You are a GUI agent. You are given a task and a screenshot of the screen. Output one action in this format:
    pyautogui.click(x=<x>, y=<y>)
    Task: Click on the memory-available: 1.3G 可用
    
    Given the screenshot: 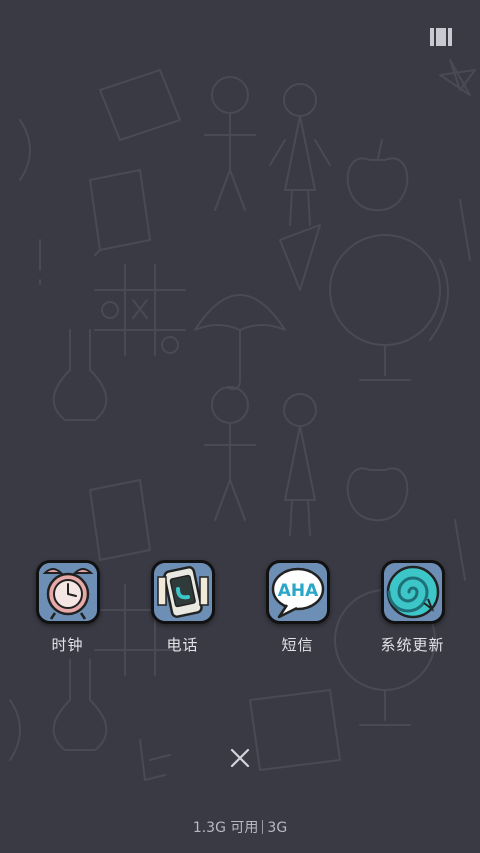 What is the action you would take?
    pyautogui.click(x=225, y=828)
    